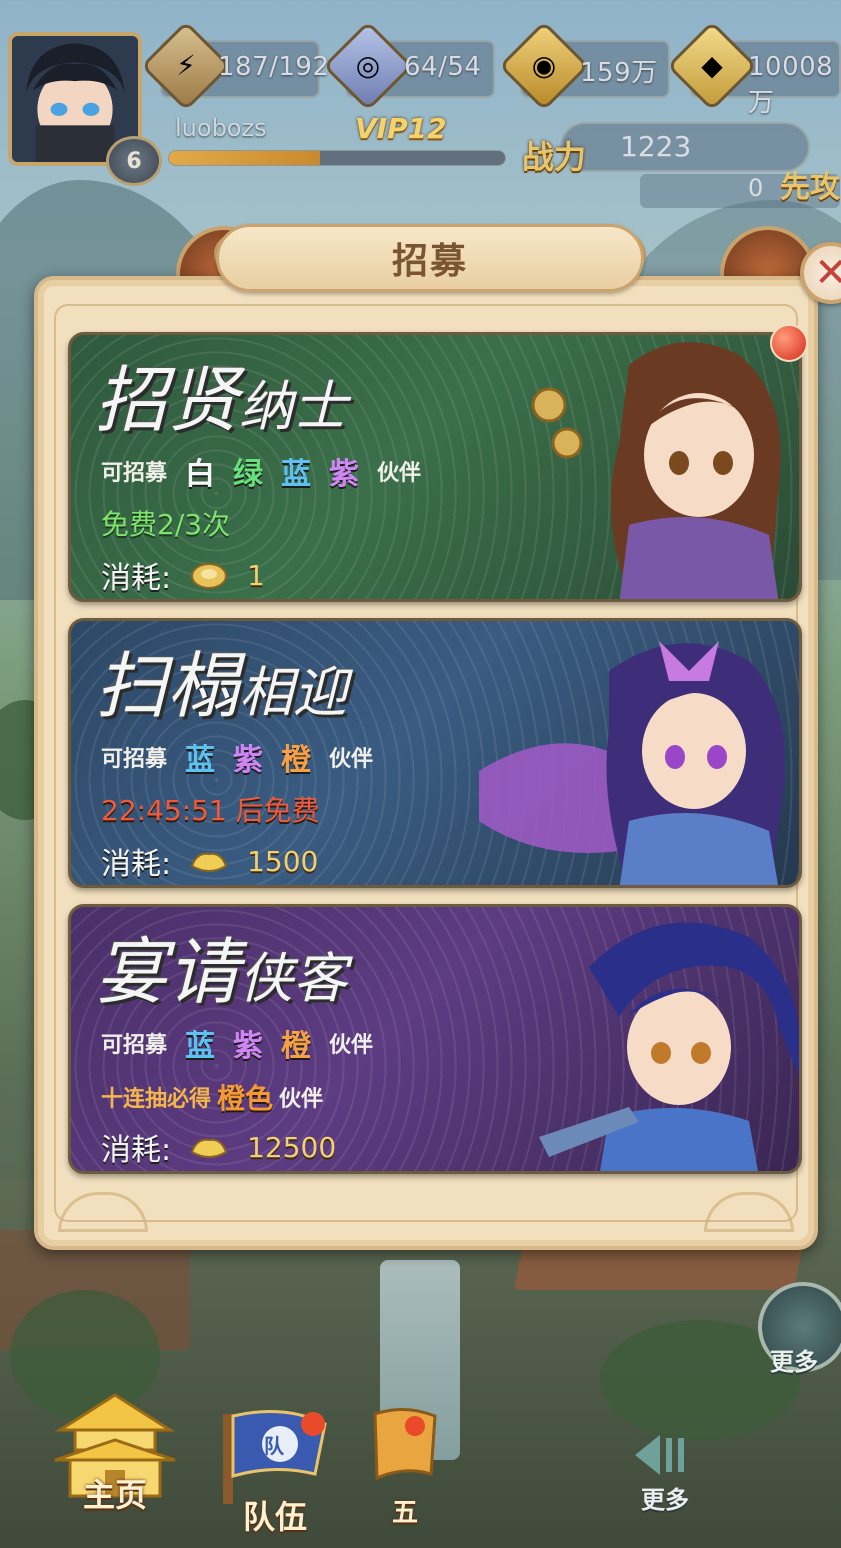  I want to click on cost-row: 消耗: 1500, so click(209, 861).